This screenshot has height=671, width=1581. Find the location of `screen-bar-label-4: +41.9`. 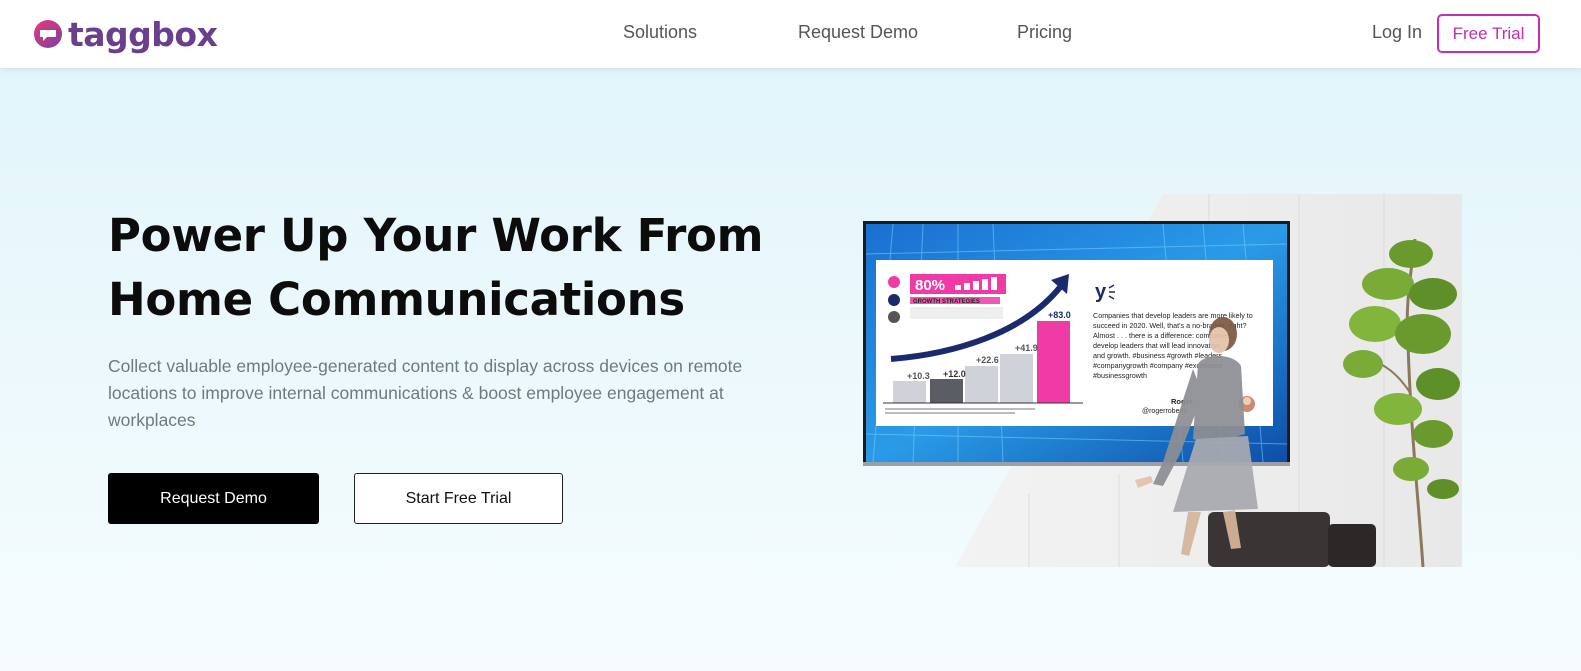

screen-bar-label-4: +41.9 is located at coordinates (1026, 348).